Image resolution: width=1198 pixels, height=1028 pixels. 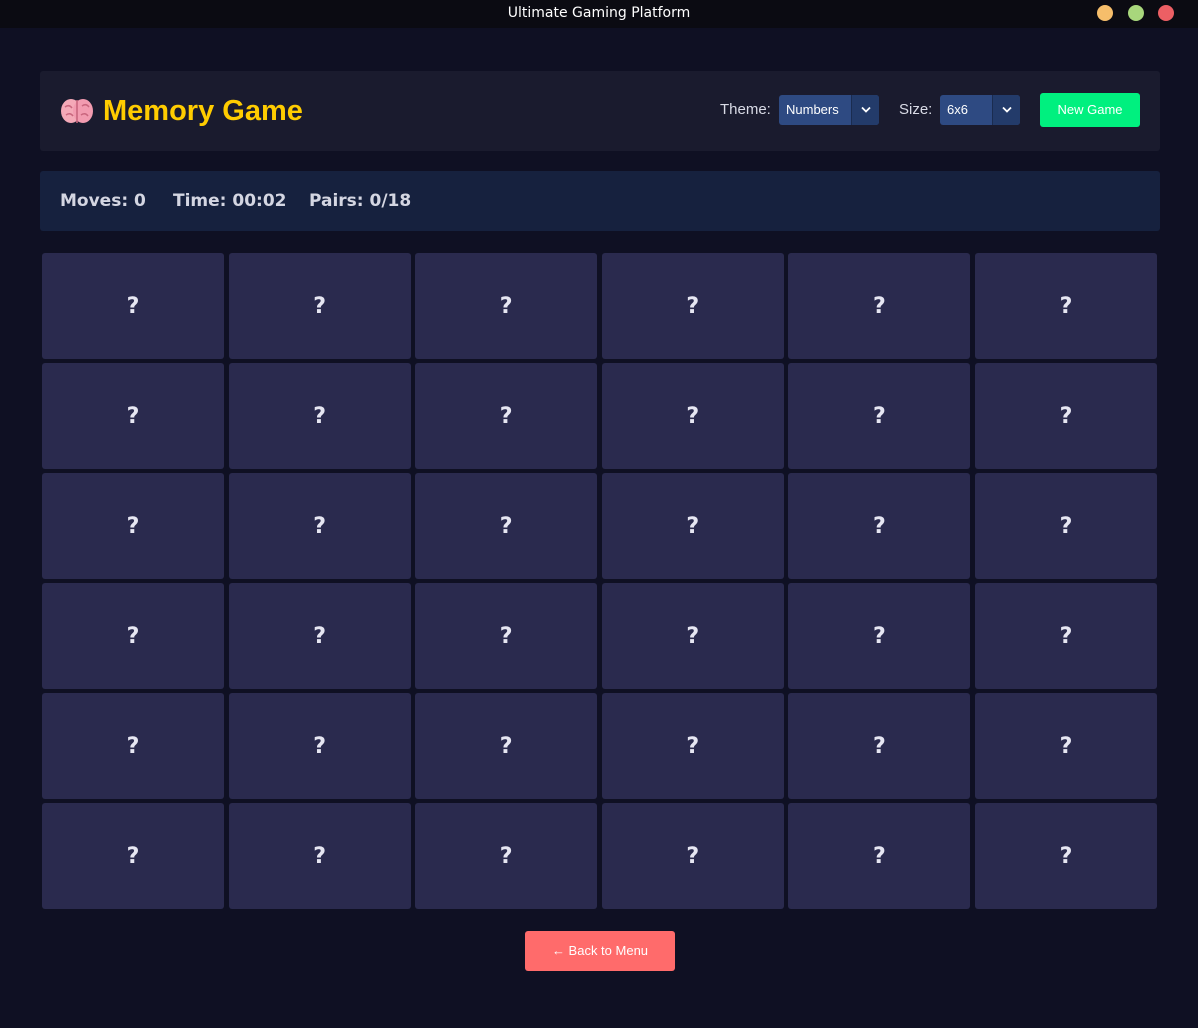 I want to click on window-controls, so click(x=1130, y=18).